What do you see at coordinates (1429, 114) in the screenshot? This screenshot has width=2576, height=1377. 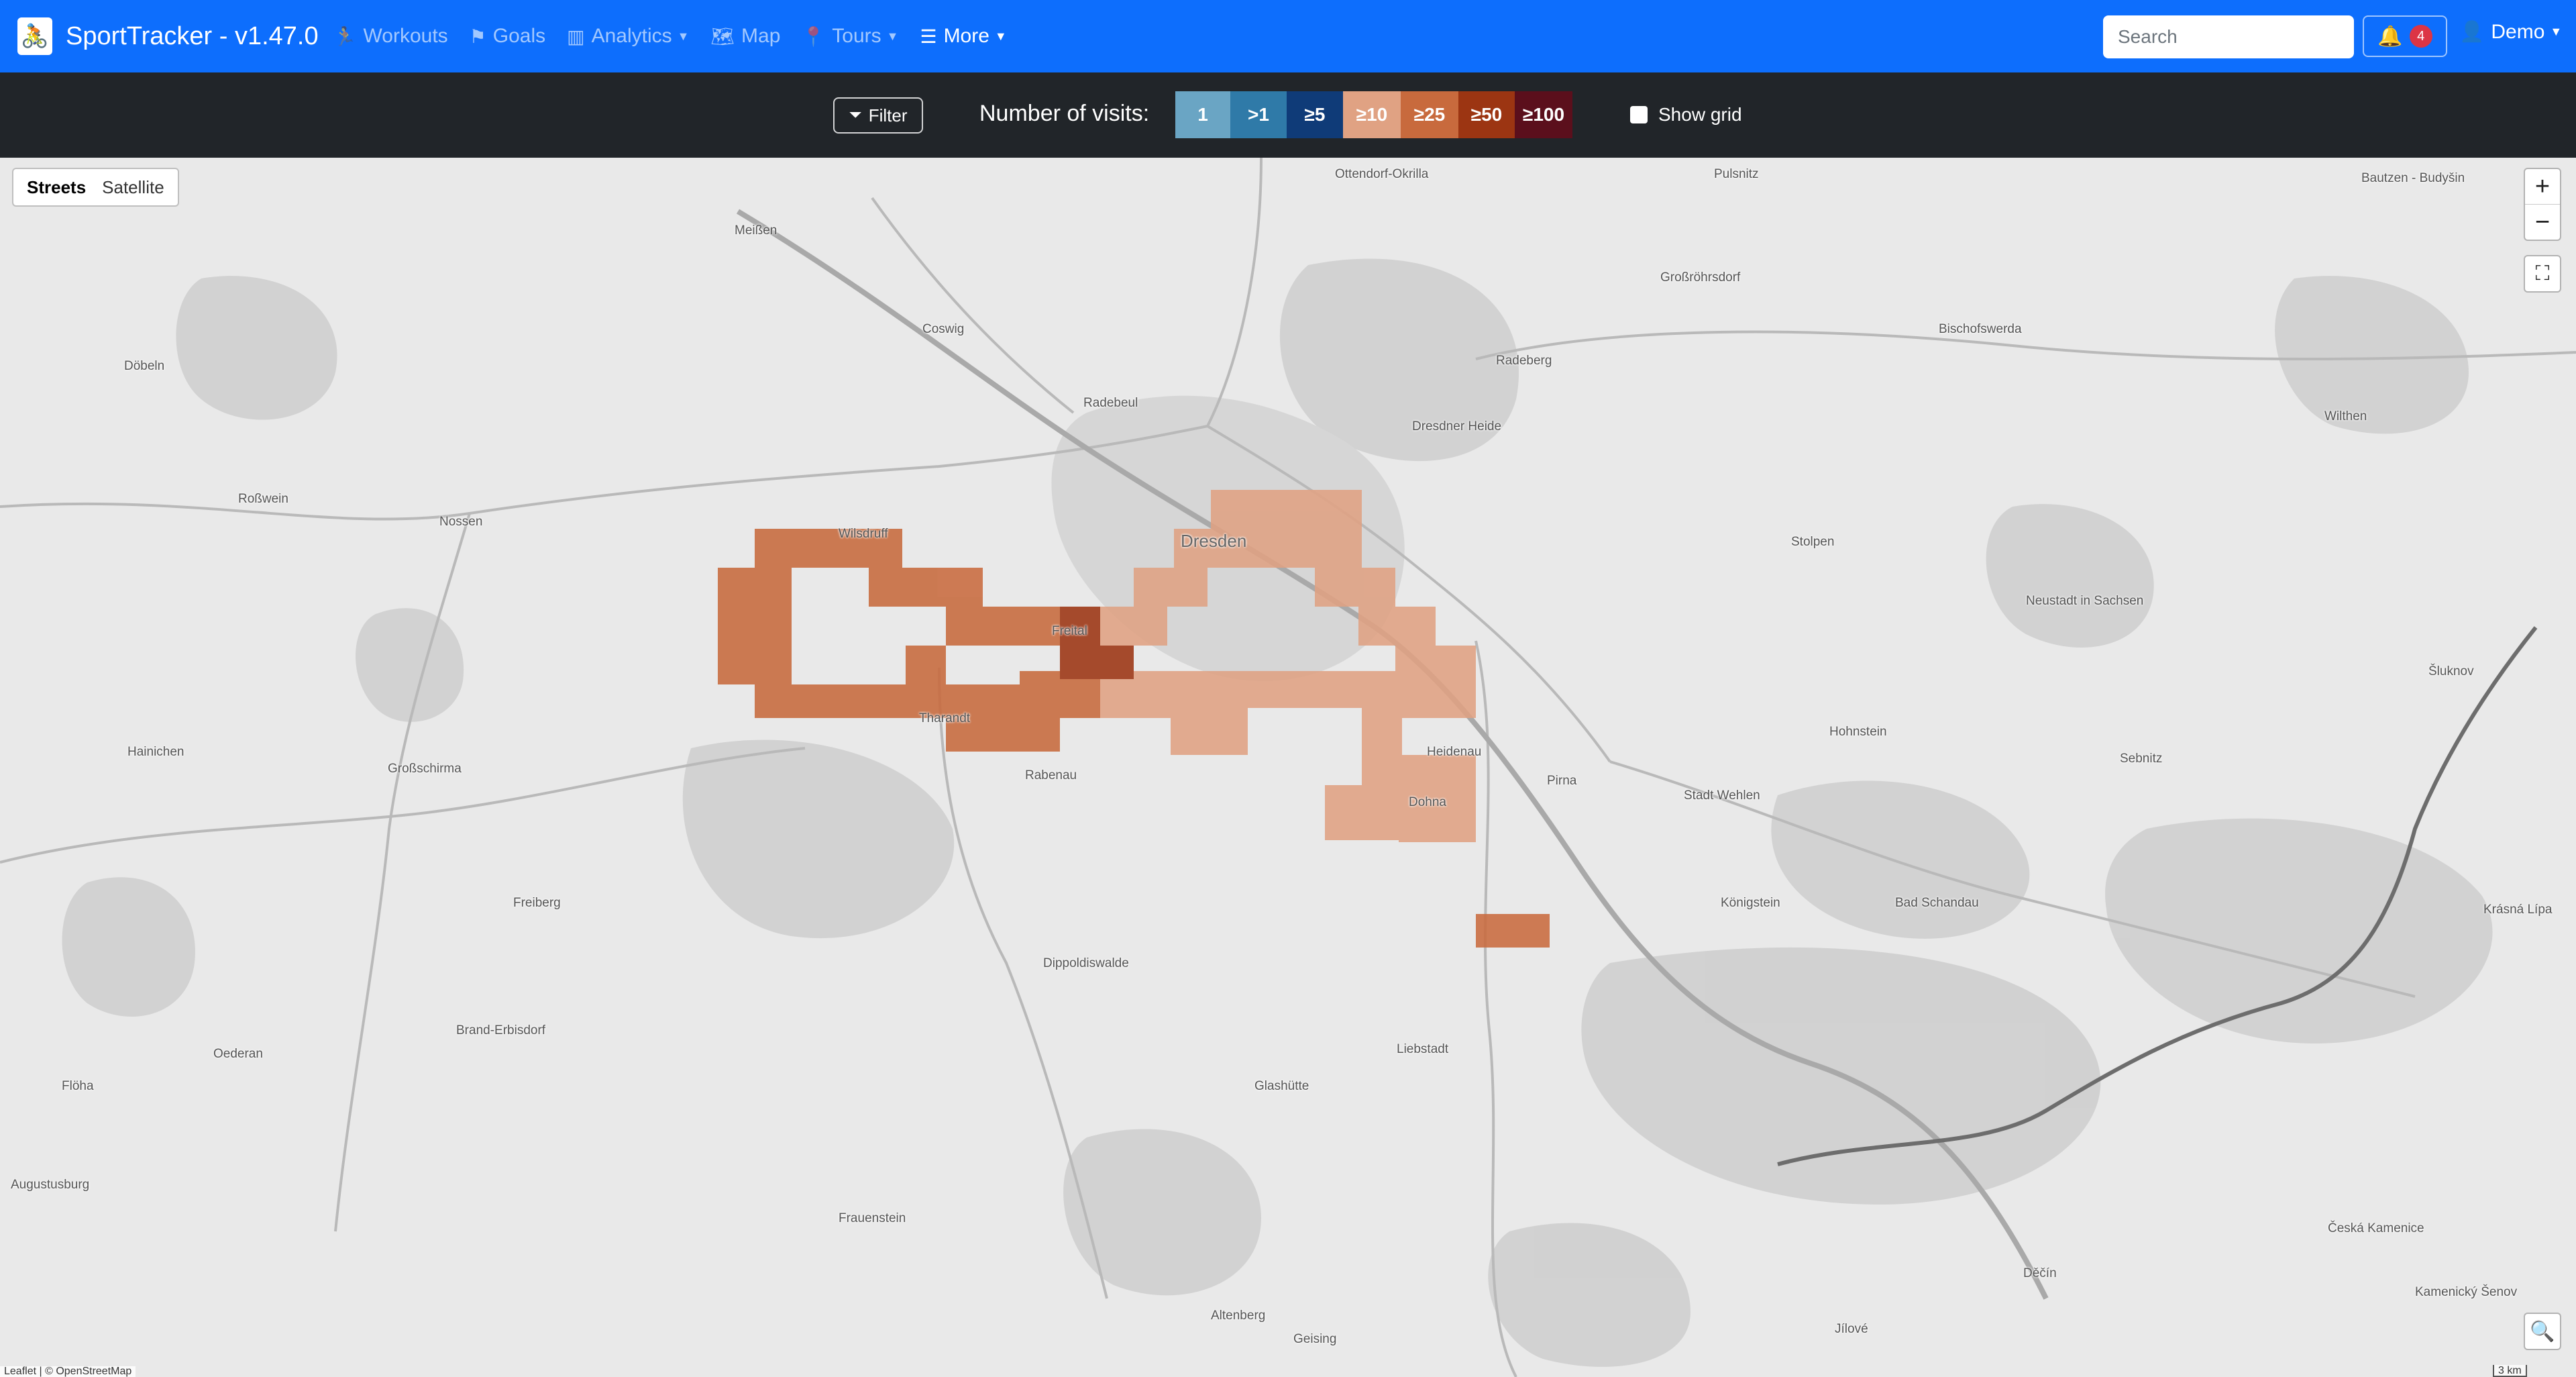 I see `legend-swatch-ge25: ≥25` at bounding box center [1429, 114].